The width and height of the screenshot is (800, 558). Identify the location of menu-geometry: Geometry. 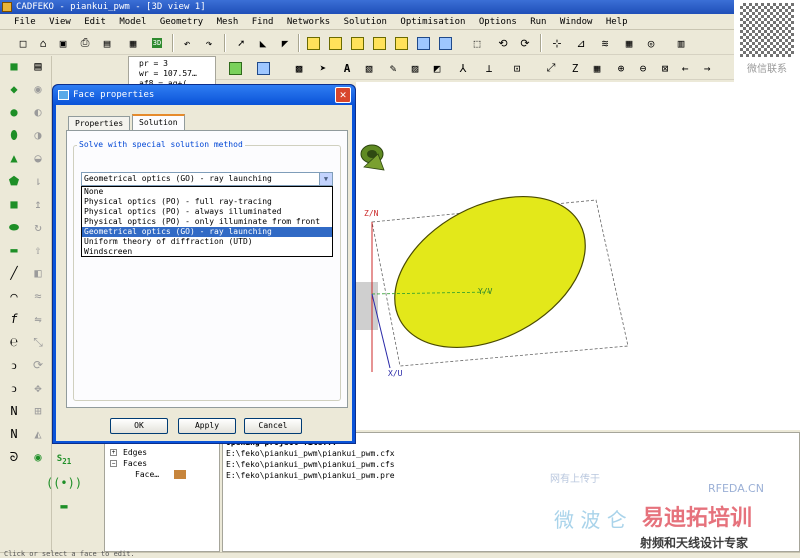
(181, 22).